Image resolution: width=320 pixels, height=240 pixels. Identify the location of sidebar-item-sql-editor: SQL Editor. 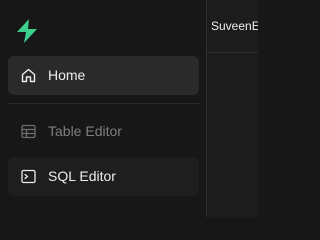
(103, 176).